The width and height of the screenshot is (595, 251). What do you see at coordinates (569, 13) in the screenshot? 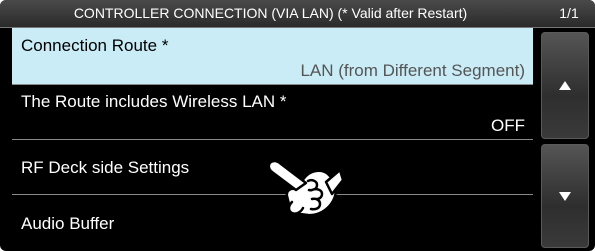
I see `page-indicator: 1/1` at bounding box center [569, 13].